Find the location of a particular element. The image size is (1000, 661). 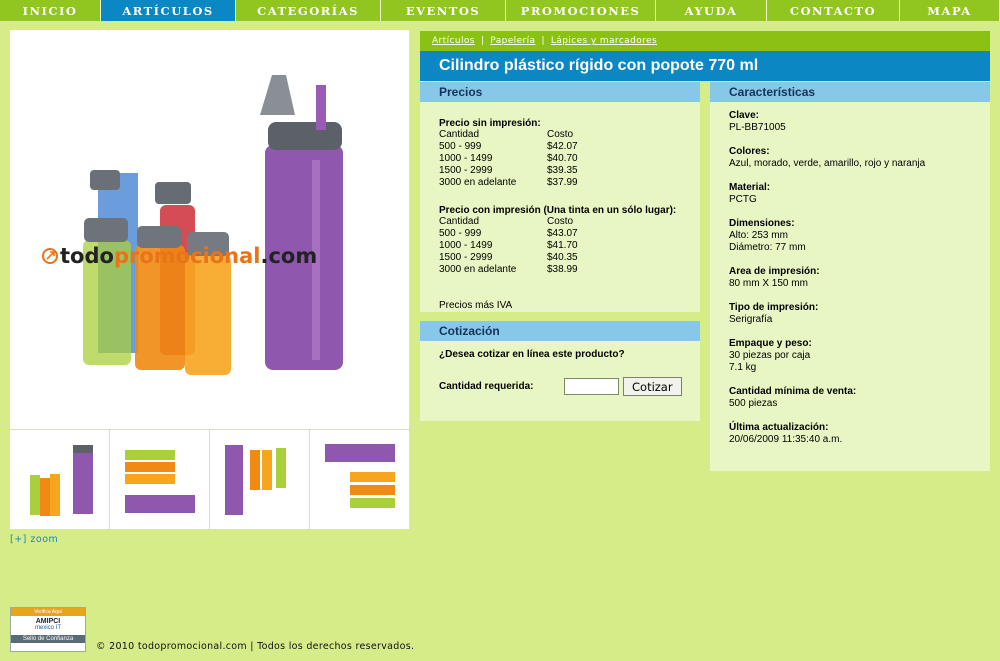

features-heading: Características is located at coordinates (850, 92).